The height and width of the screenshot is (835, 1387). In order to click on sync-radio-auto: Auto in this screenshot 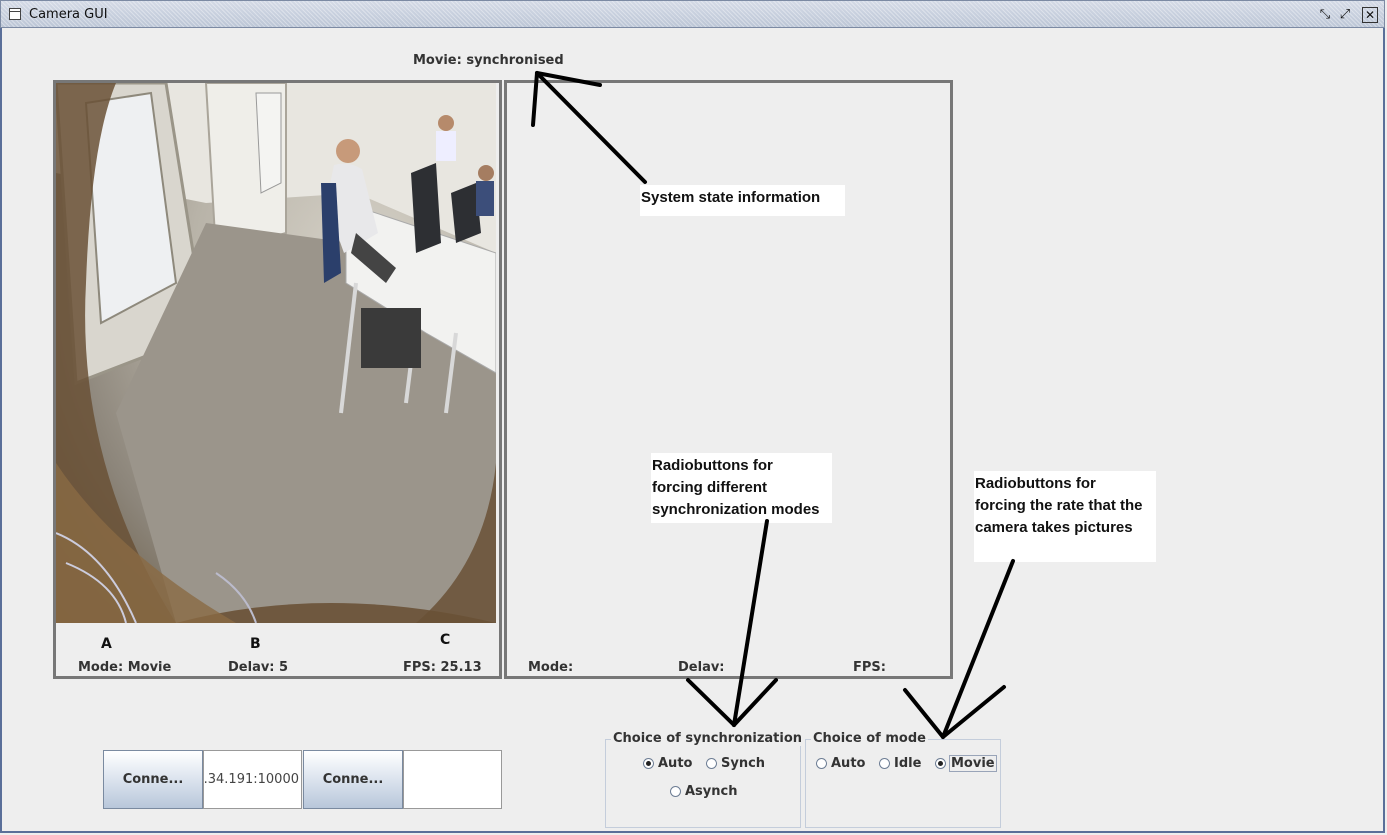, I will do `click(667, 763)`.